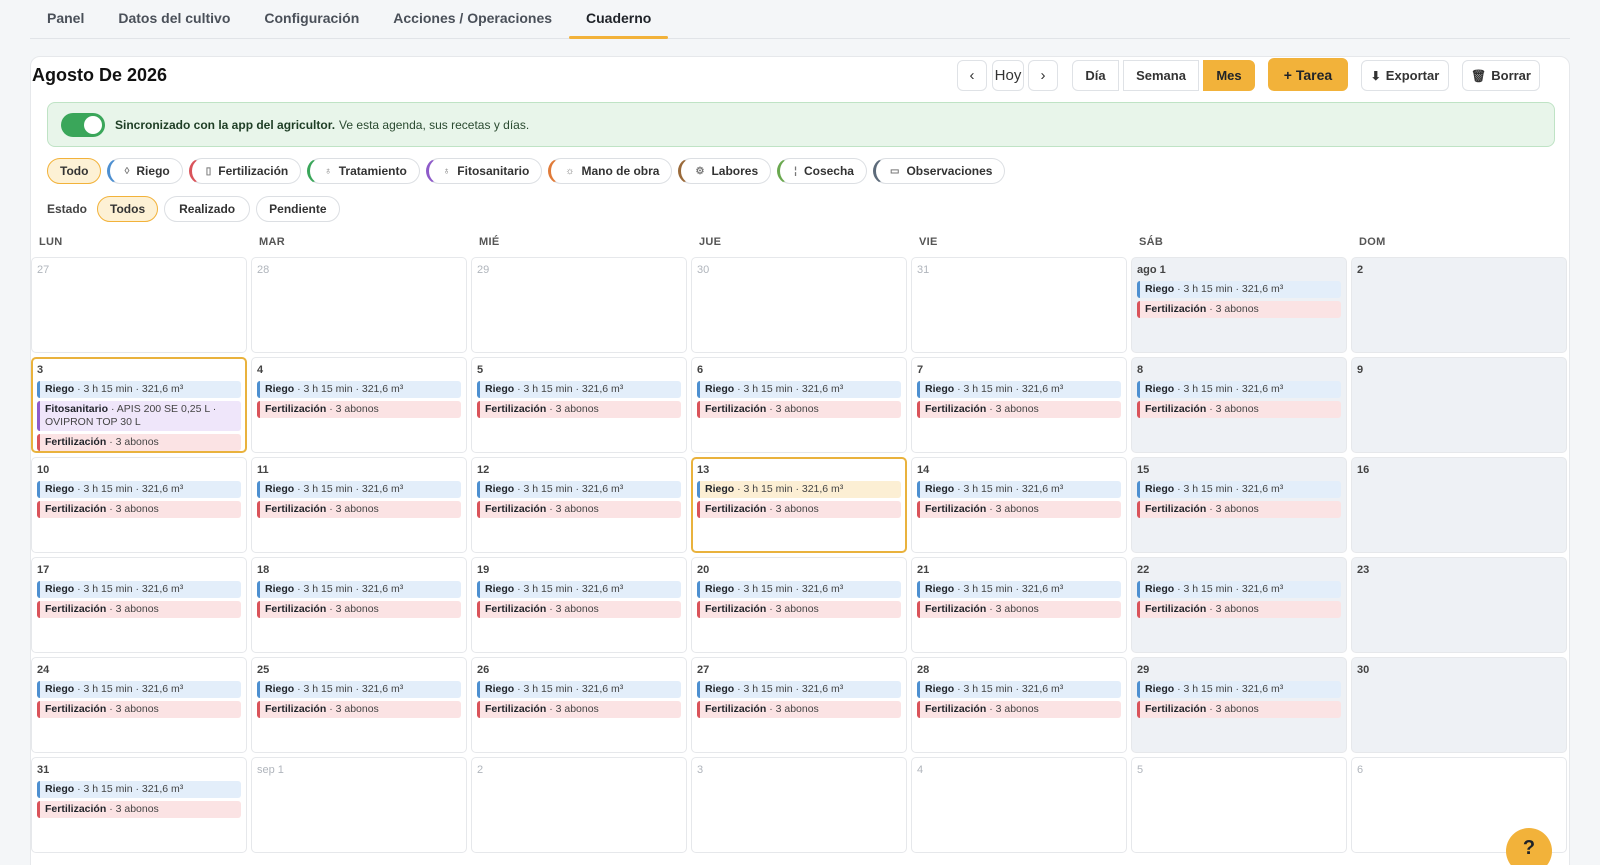  I want to click on next-month-button: ›, so click(1043, 75).